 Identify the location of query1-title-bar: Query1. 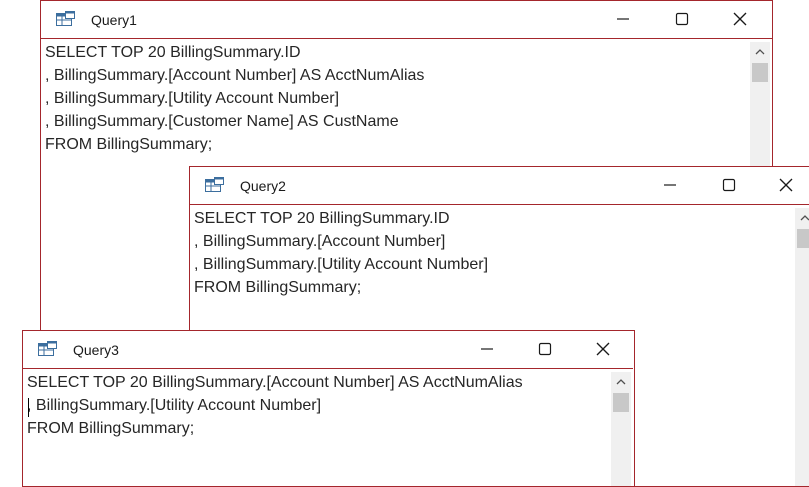
(406, 19).